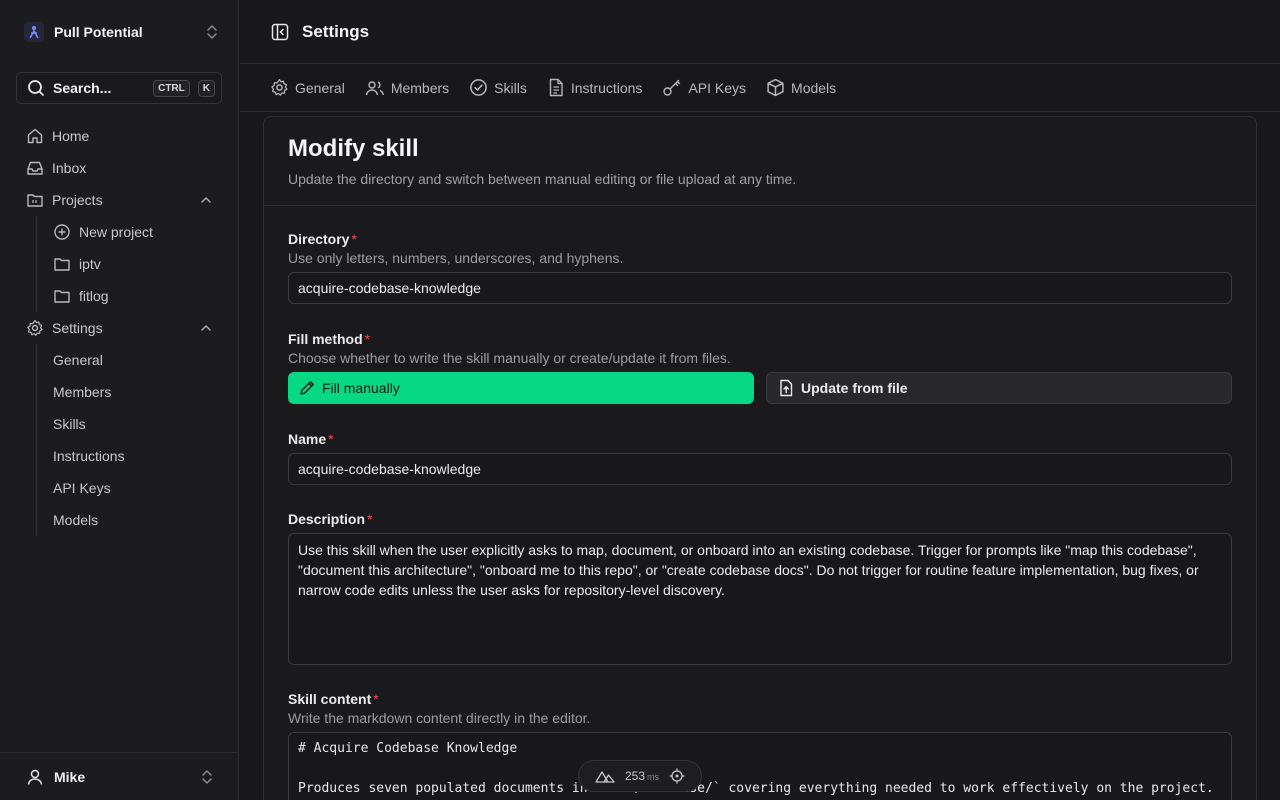 The height and width of the screenshot is (800, 1280). Describe the element at coordinates (77, 200) in the screenshot. I see `sidebar-item-label: Projects` at that location.